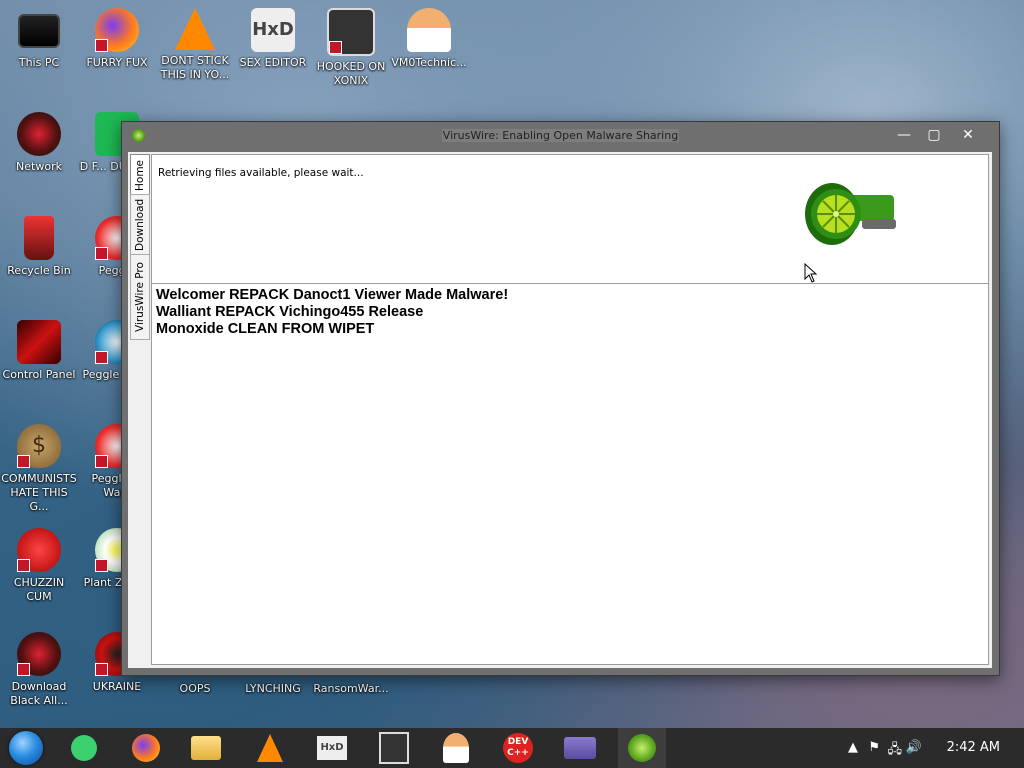 This screenshot has width=1024, height=768. I want to click on devcpp-label: DEV C++, so click(518, 747).